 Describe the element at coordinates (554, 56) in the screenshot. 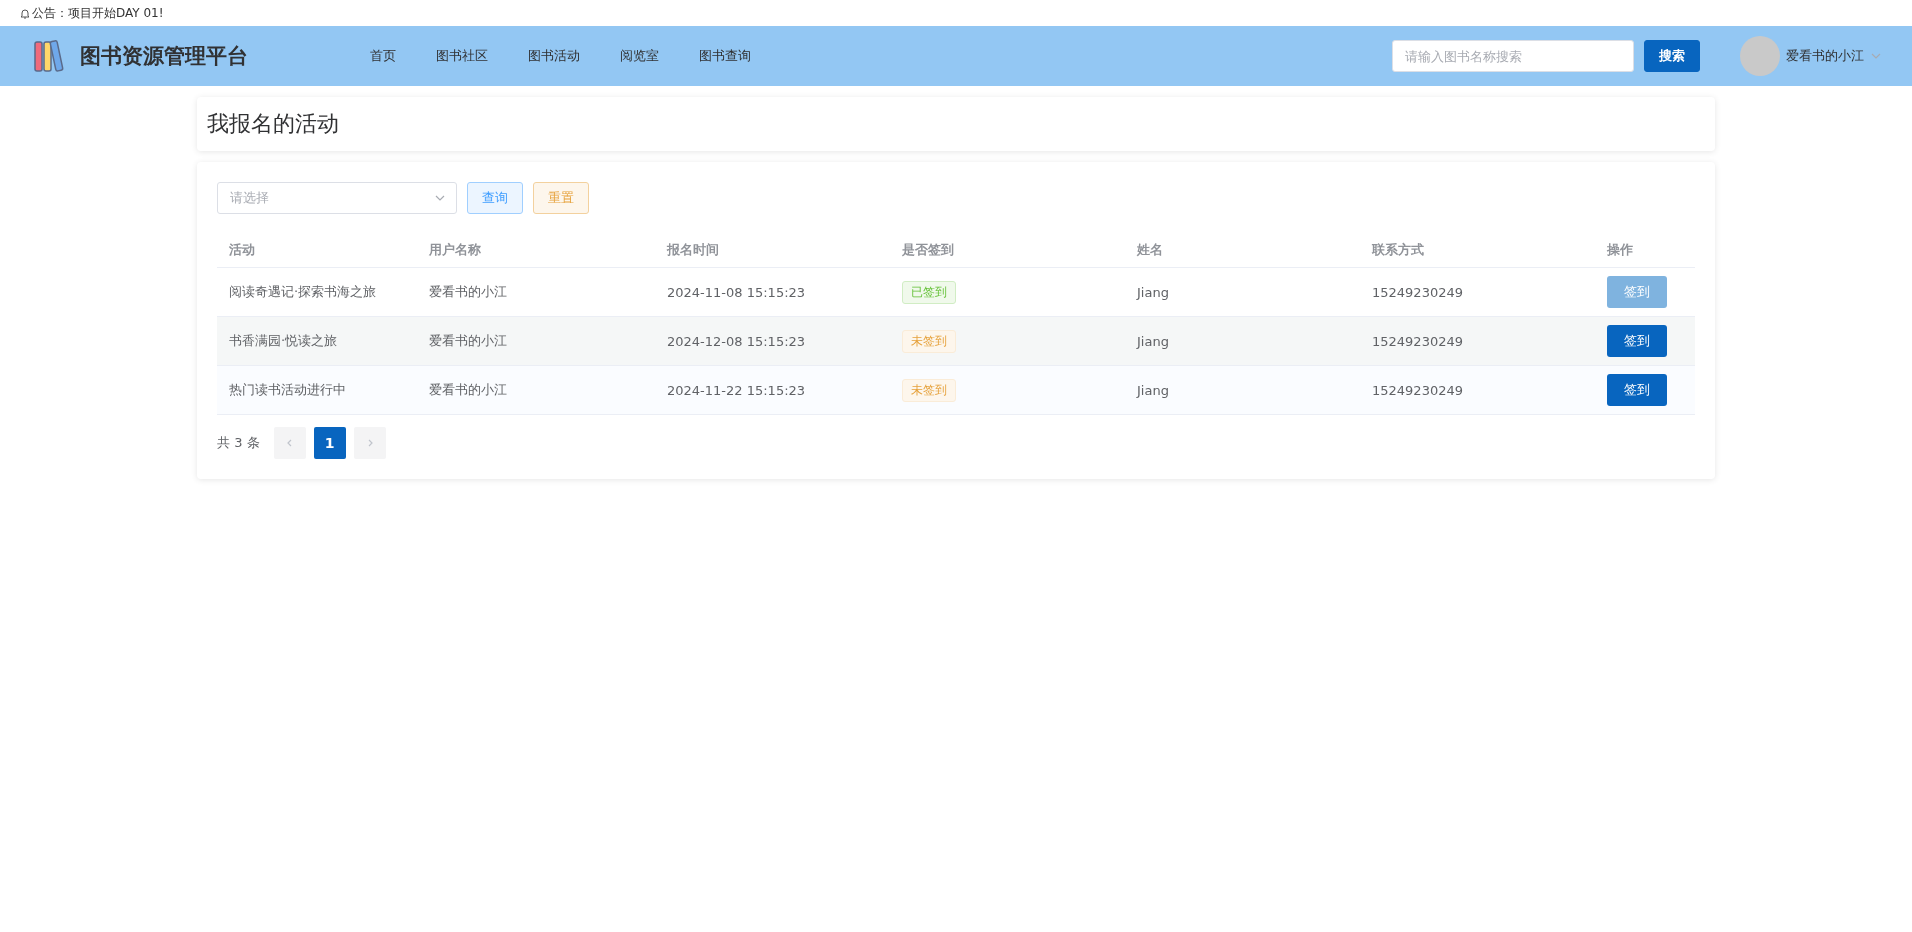

I see `nav-link: 图书活动` at that location.